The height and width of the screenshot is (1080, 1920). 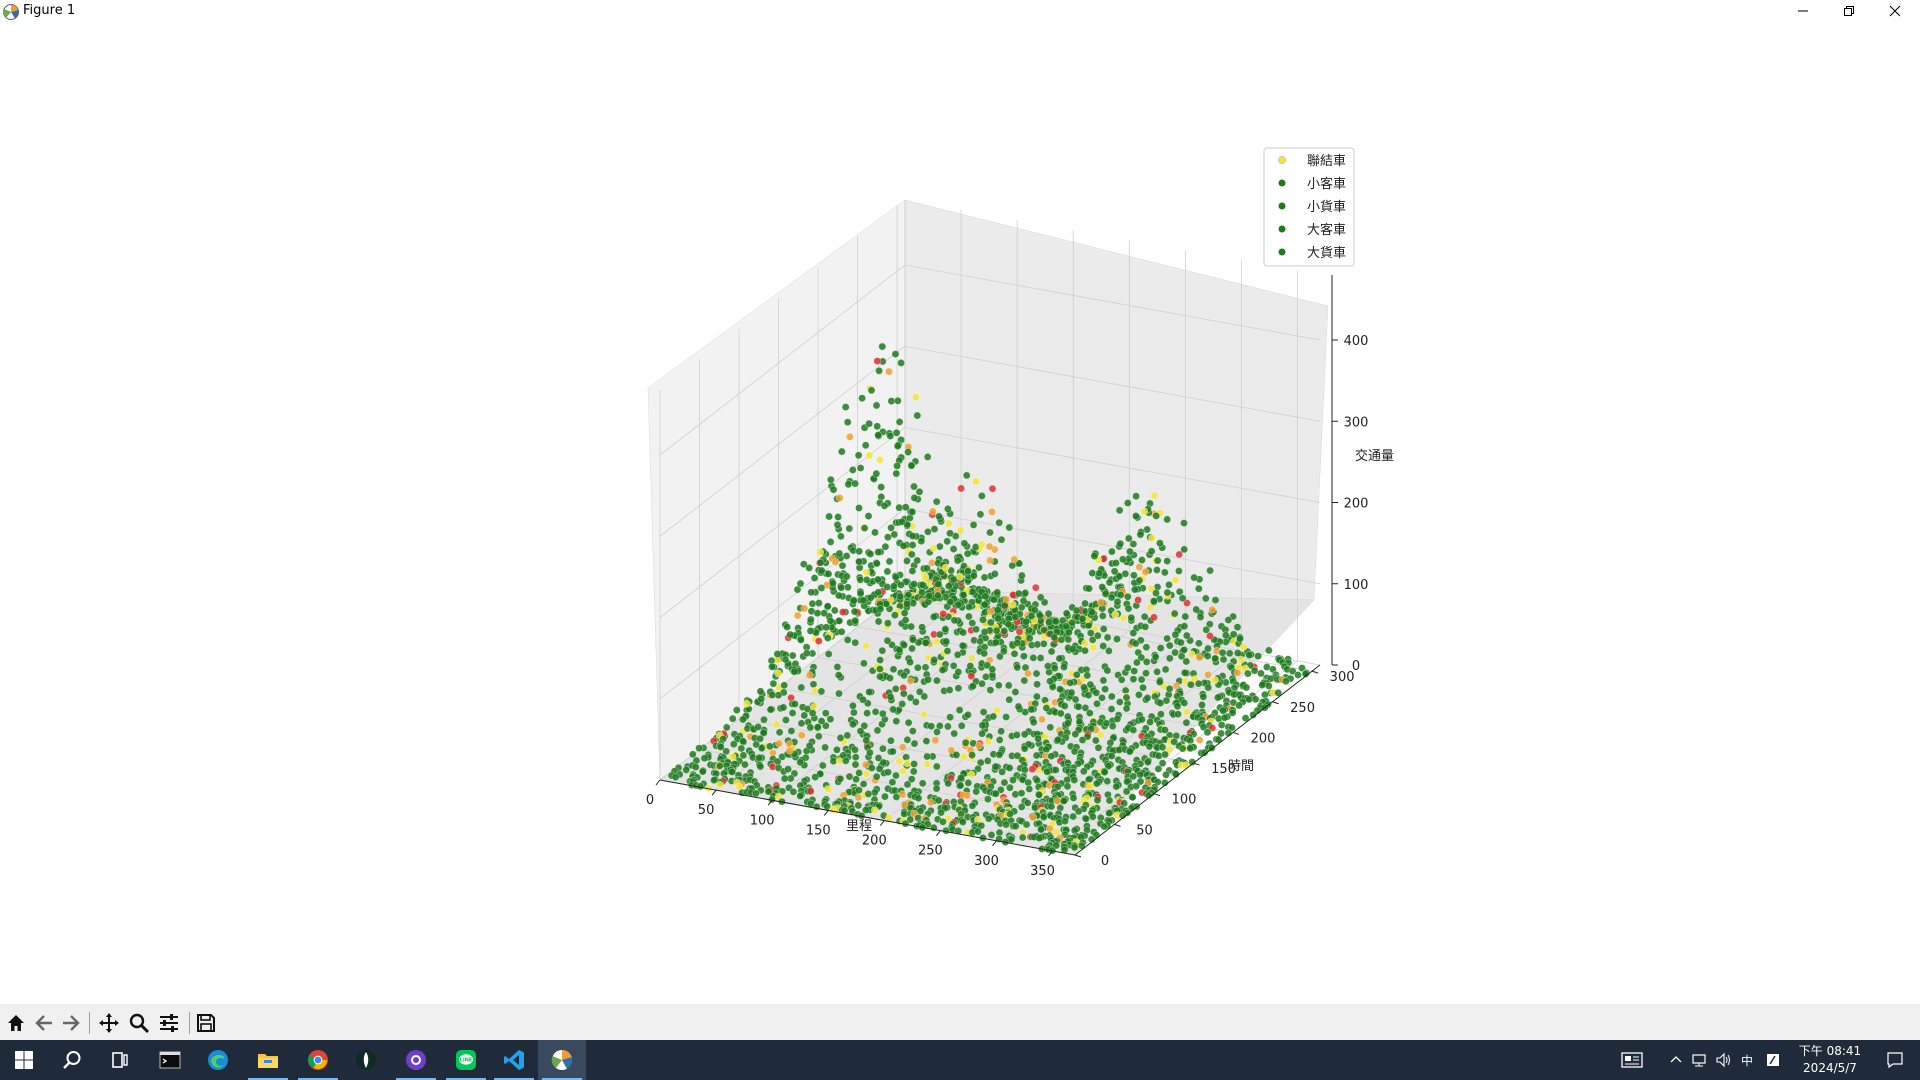 I want to click on taskbar-chrome, so click(x=318, y=1060).